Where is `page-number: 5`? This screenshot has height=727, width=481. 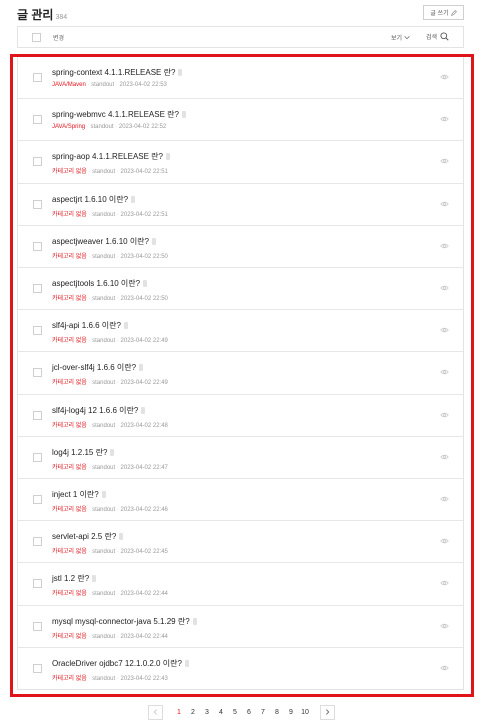
page-number: 5 is located at coordinates (235, 712).